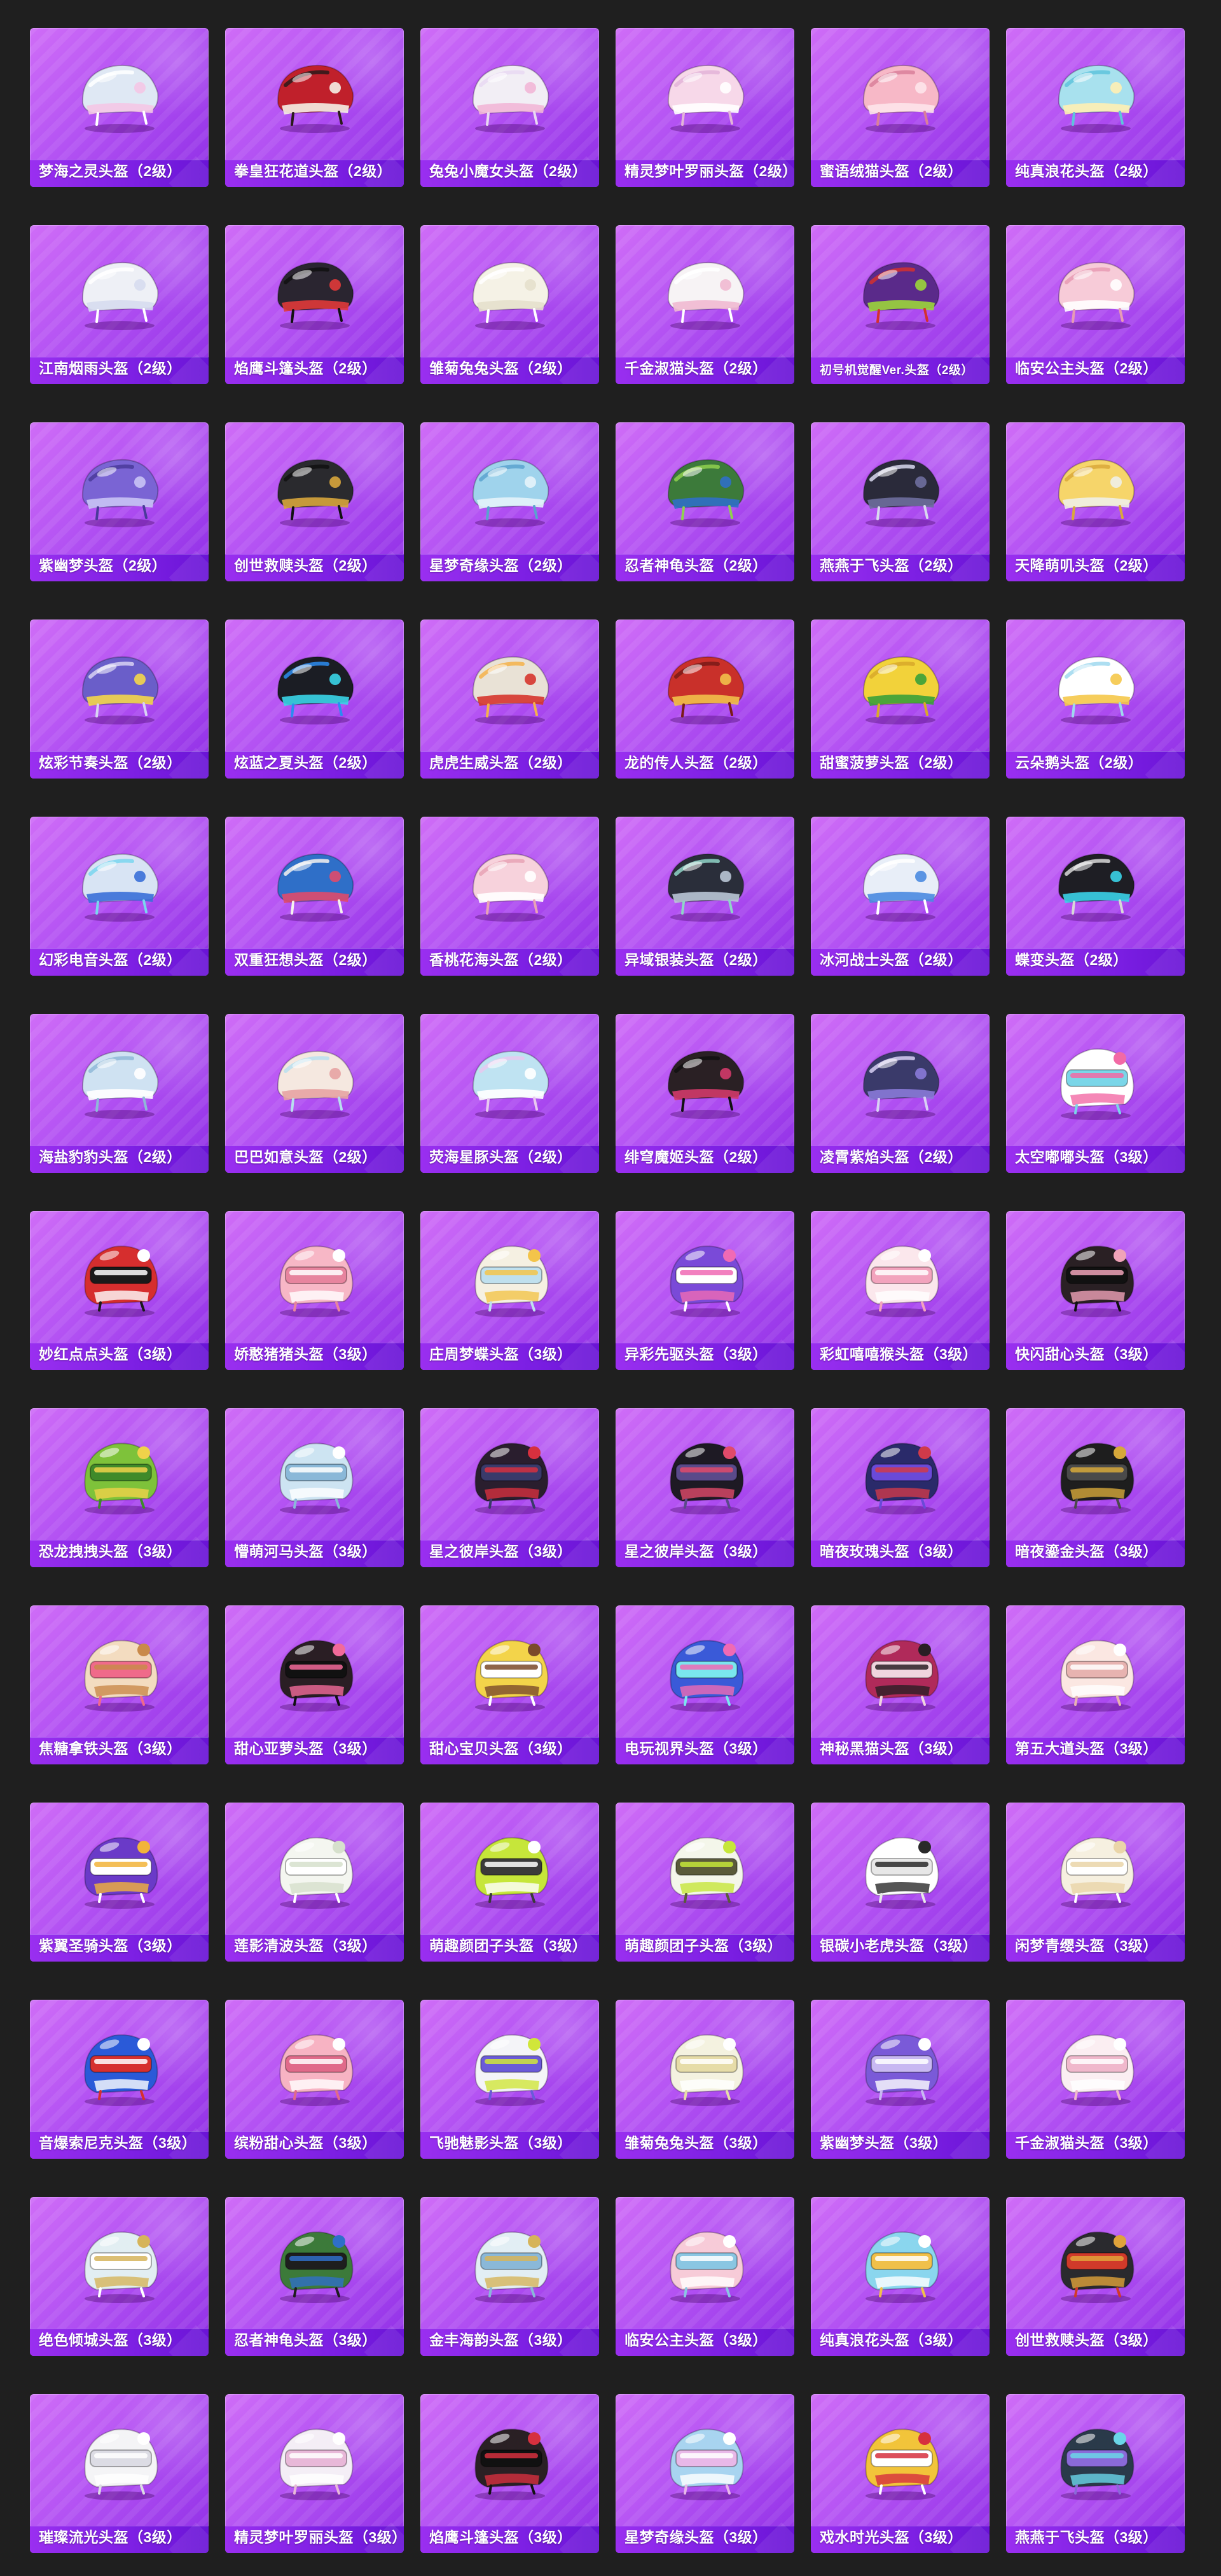 The width and height of the screenshot is (1221, 2576). I want to click on helmet-card: 临安公主头盔（2级）, so click(1095, 304).